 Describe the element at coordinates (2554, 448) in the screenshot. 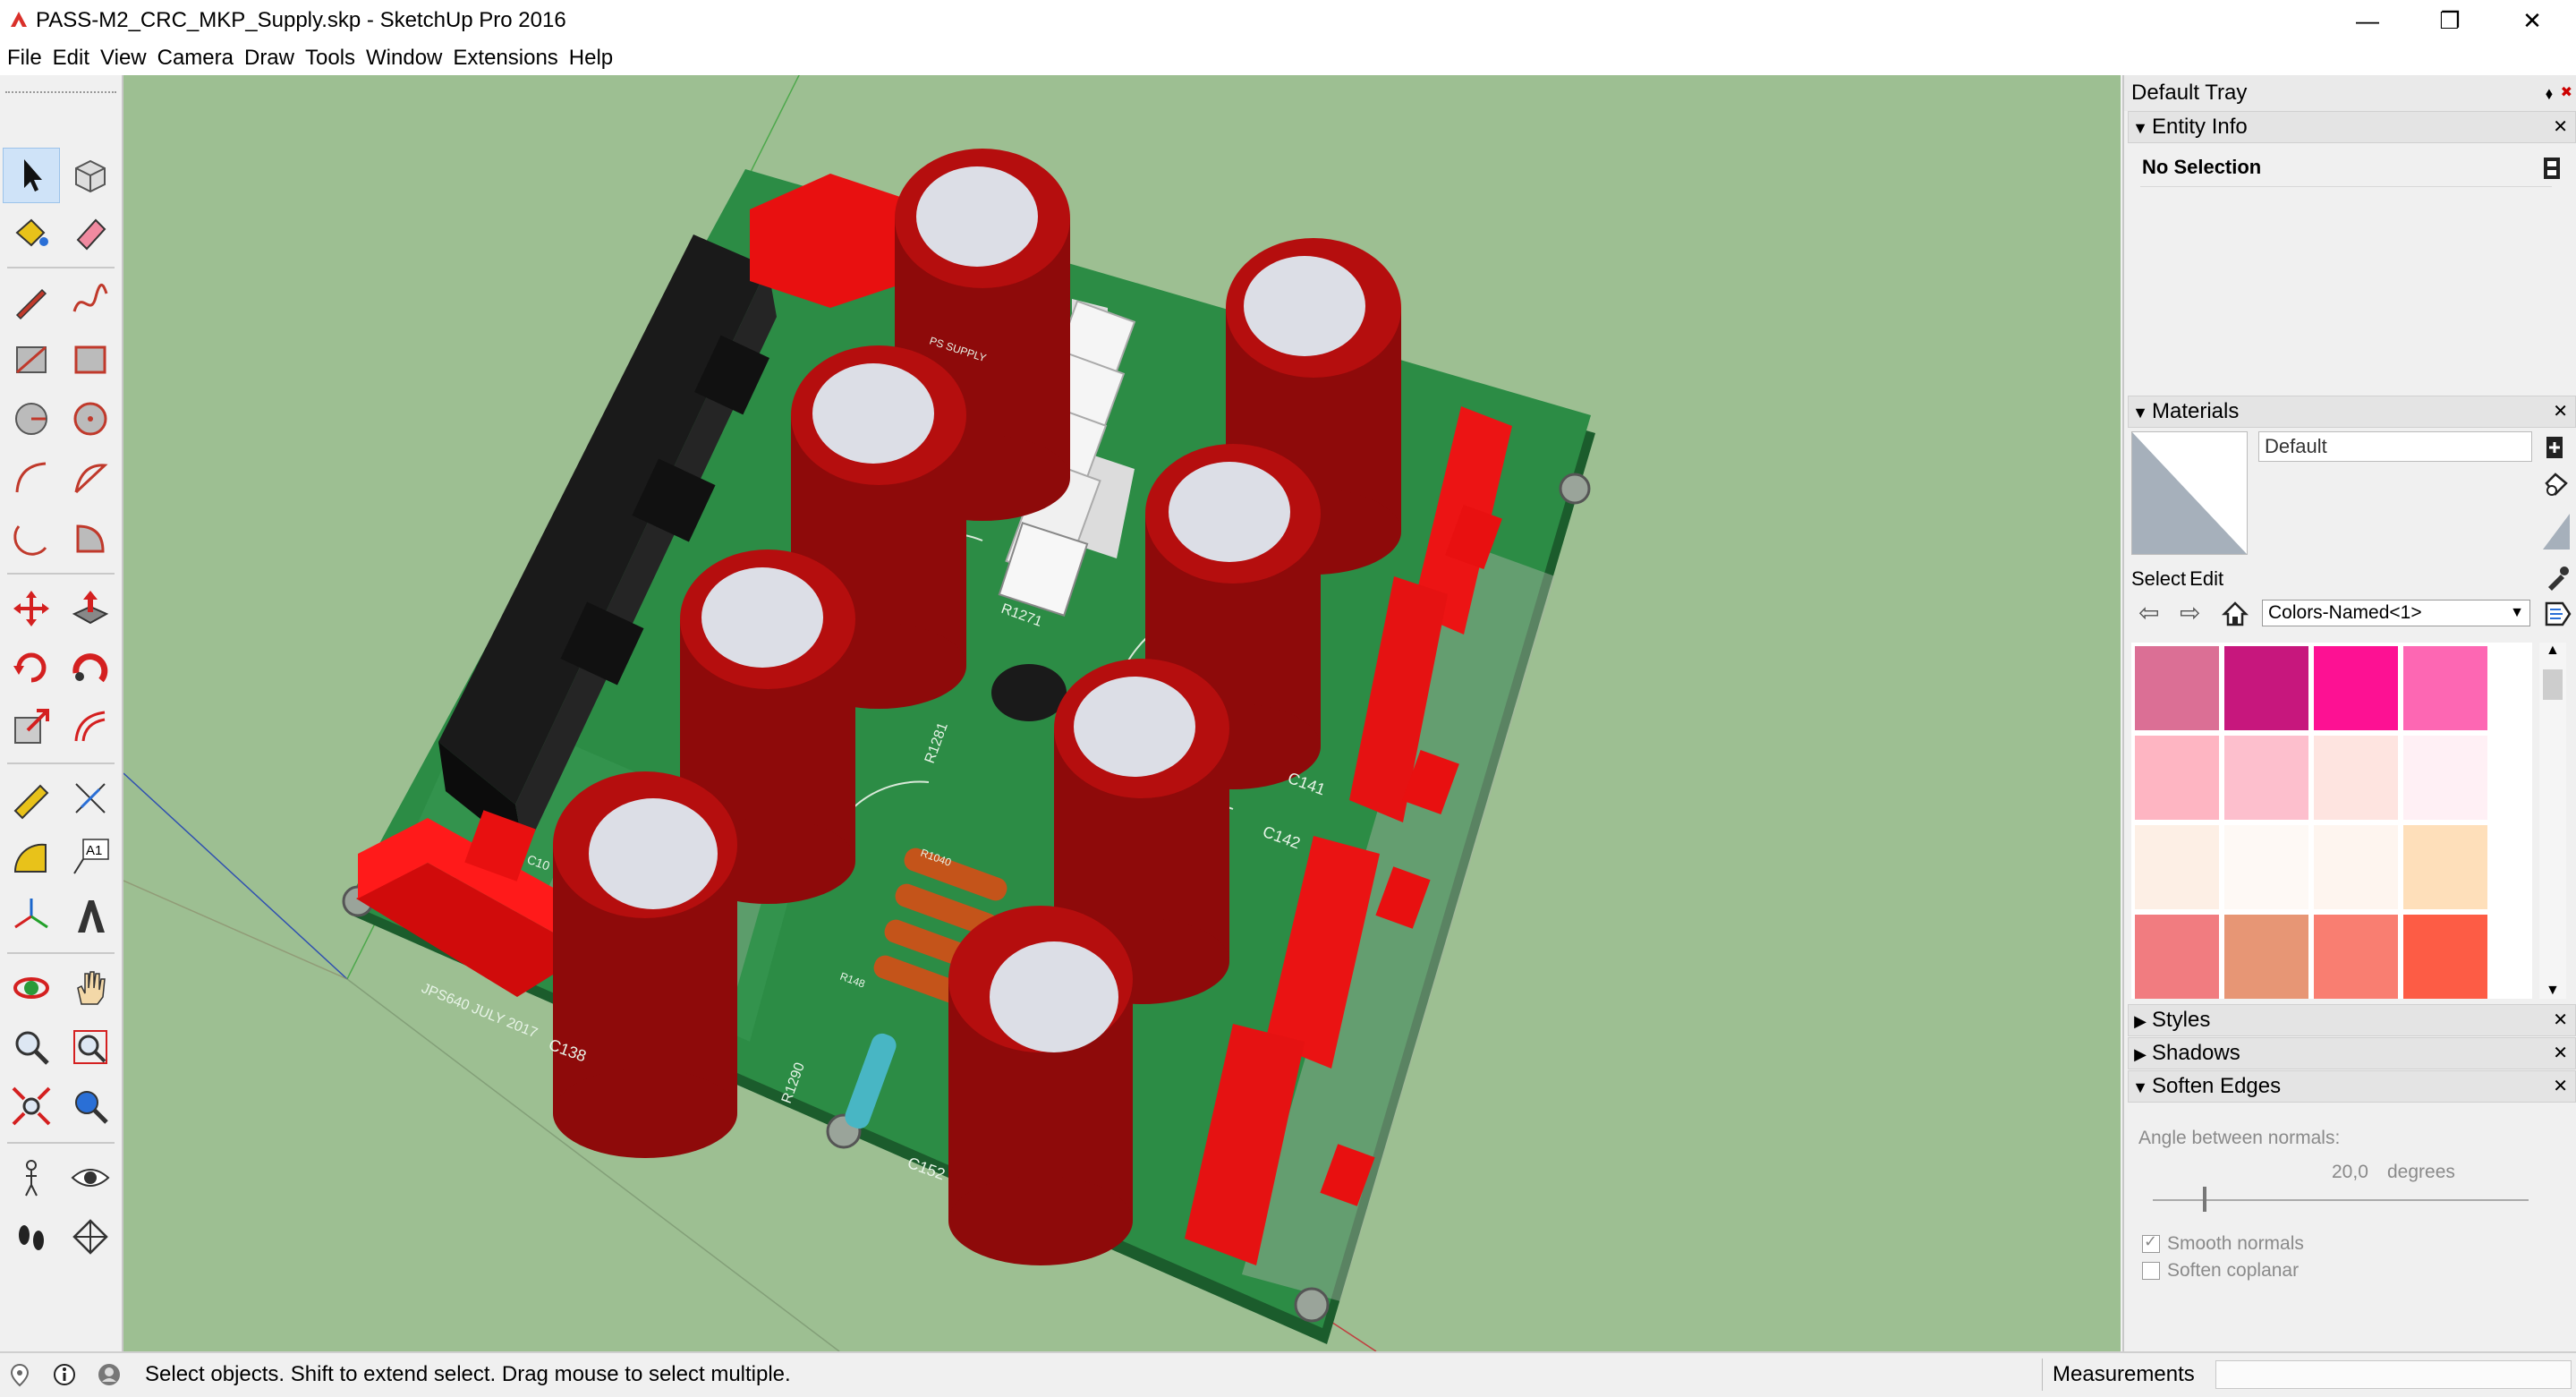

I see `create-material-icon` at that location.